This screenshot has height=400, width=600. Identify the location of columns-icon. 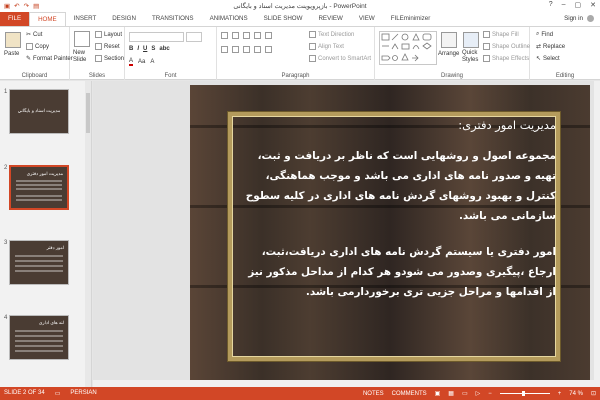
(268, 49).